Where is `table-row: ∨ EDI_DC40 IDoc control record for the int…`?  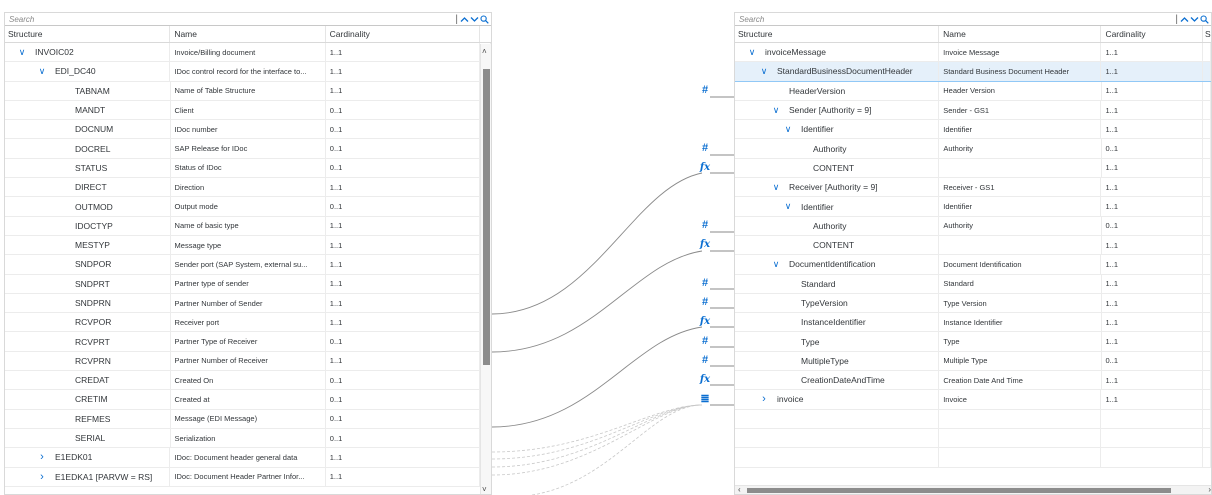 table-row: ∨ EDI_DC40 IDoc control record for the int… is located at coordinates (248, 72).